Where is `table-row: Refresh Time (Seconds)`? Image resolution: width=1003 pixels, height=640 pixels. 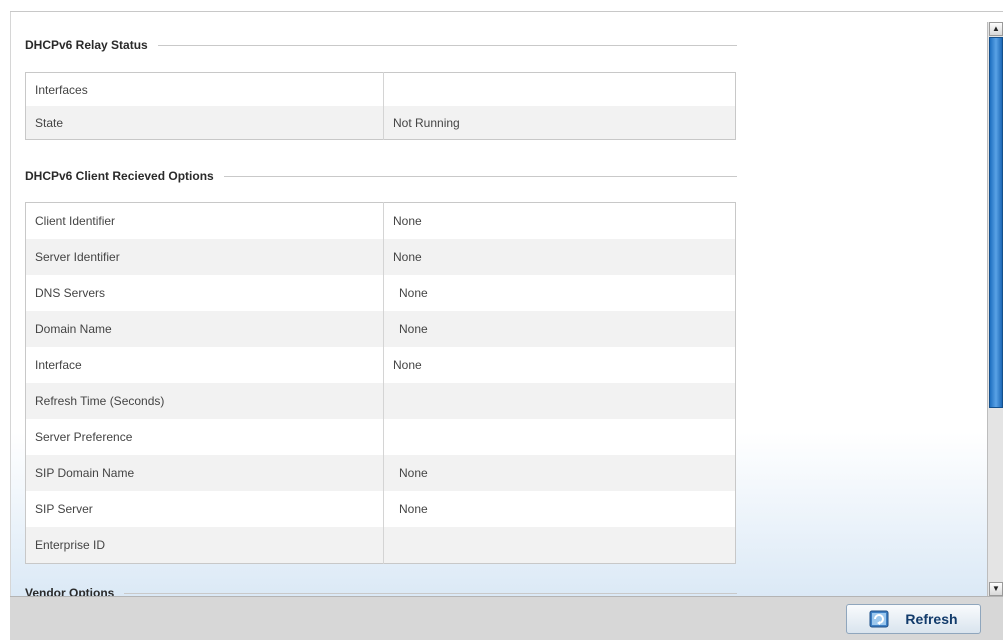
table-row: Refresh Time (Seconds) is located at coordinates (380, 401).